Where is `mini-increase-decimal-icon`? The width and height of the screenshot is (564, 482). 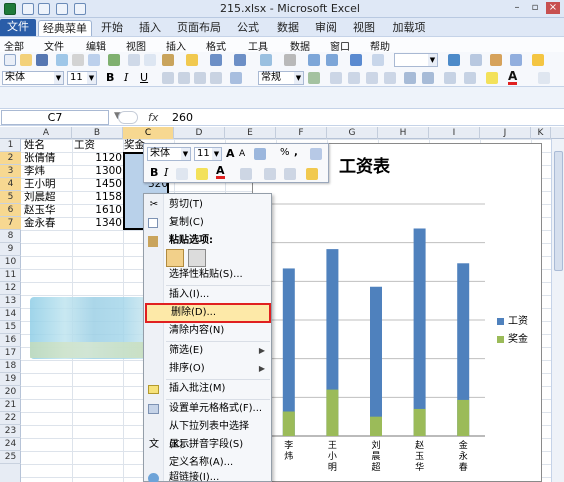
mini-increase-decimal-icon is located at coordinates (270, 174).